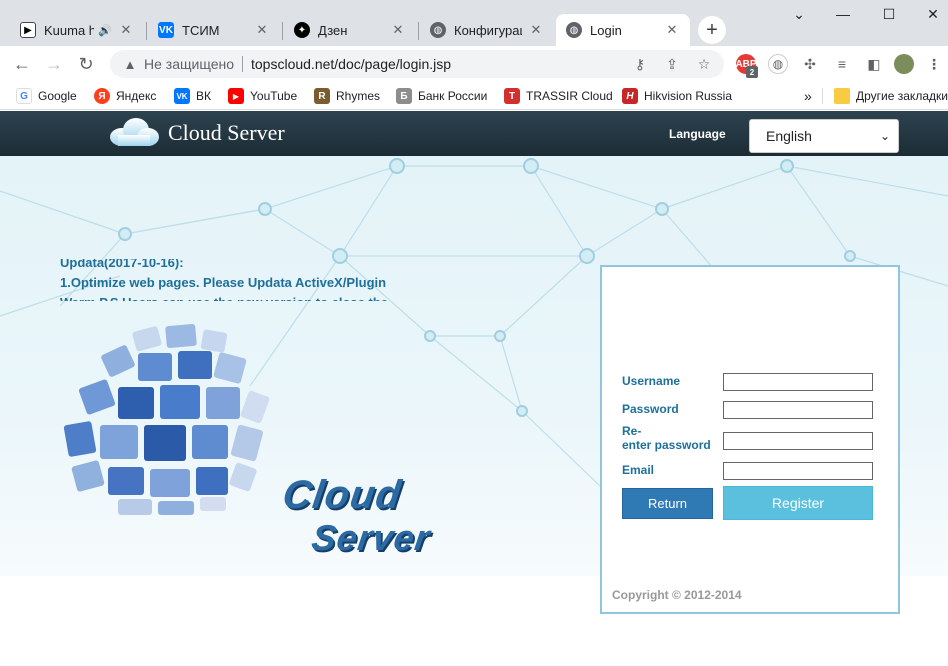 The image size is (948, 666). Describe the element at coordinates (842, 64) in the screenshot. I see `media-control-icon: ≡` at that location.